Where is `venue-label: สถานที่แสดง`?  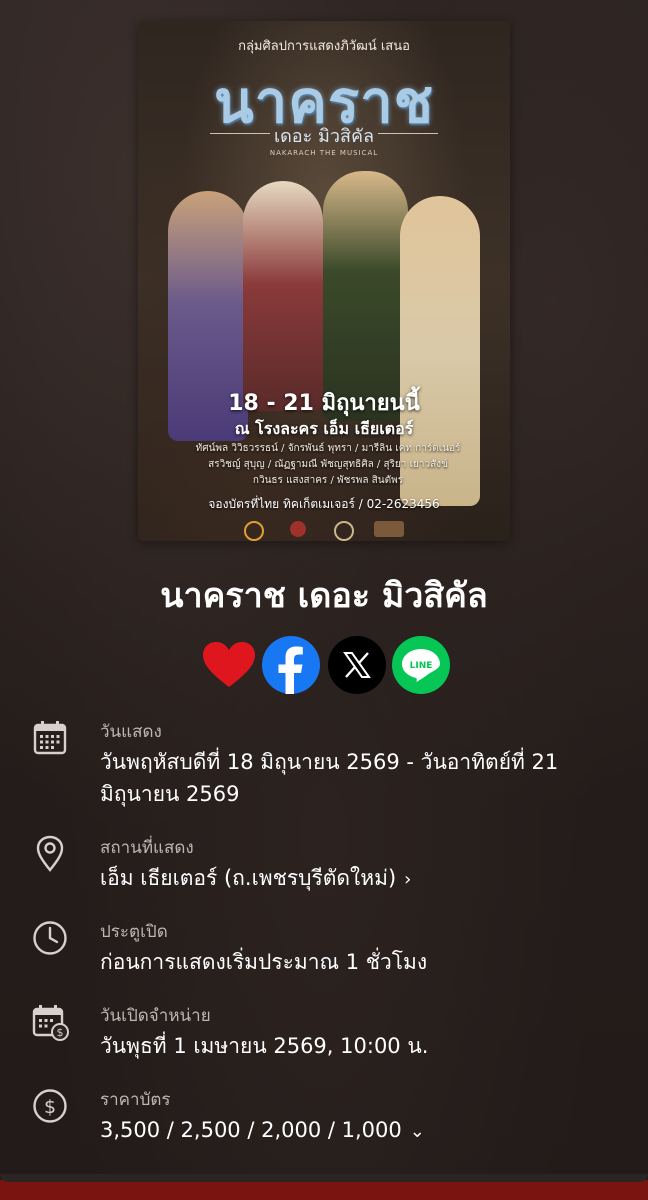 venue-label: สถานที่แสดง is located at coordinates (147, 848).